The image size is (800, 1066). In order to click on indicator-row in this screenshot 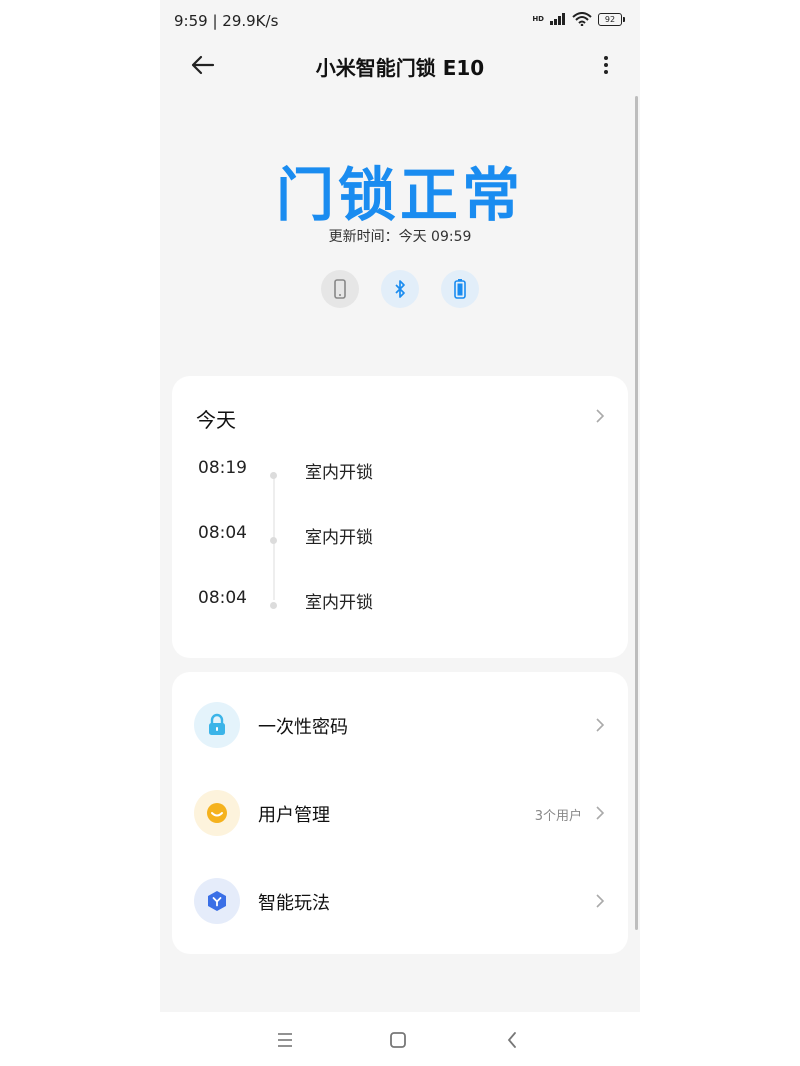, I will do `click(400, 289)`.